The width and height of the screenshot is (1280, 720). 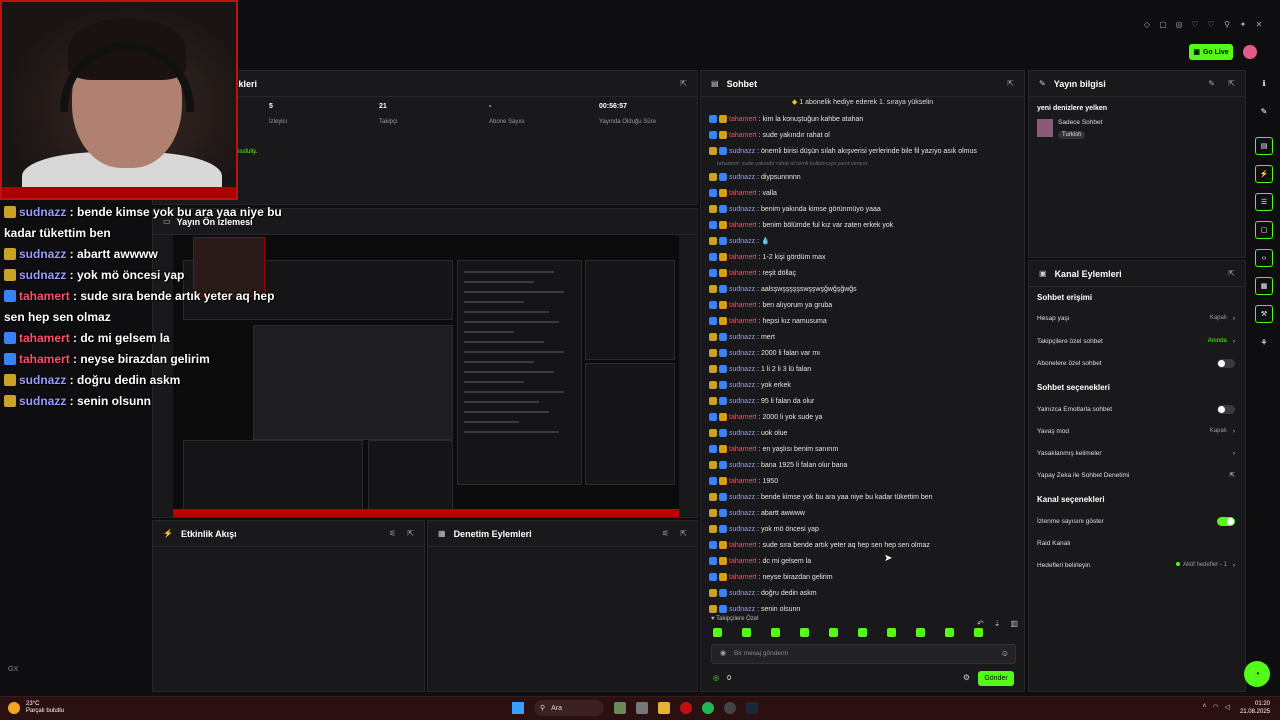 What do you see at coordinates (1136, 341) in the screenshot?
I see `followers-chat-row: Takipçilere özel sohbet Anında ›` at bounding box center [1136, 341].